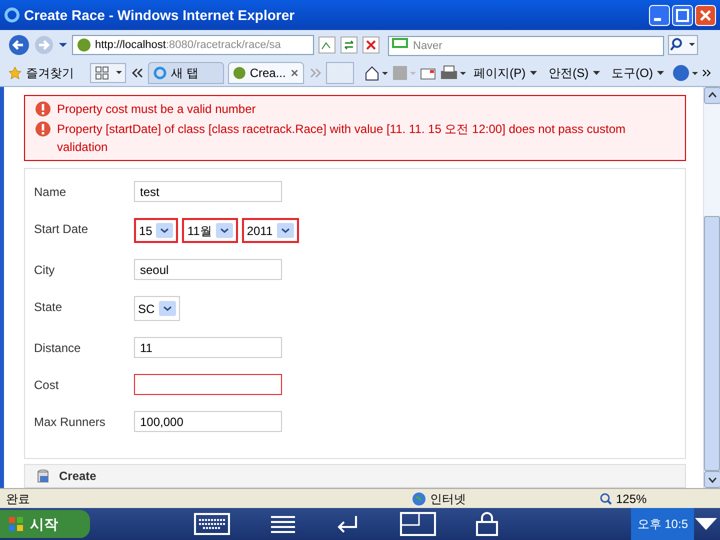 Image resolution: width=720 pixels, height=540 pixels. What do you see at coordinates (606, 498) in the screenshot?
I see `zoom-icon` at bounding box center [606, 498].